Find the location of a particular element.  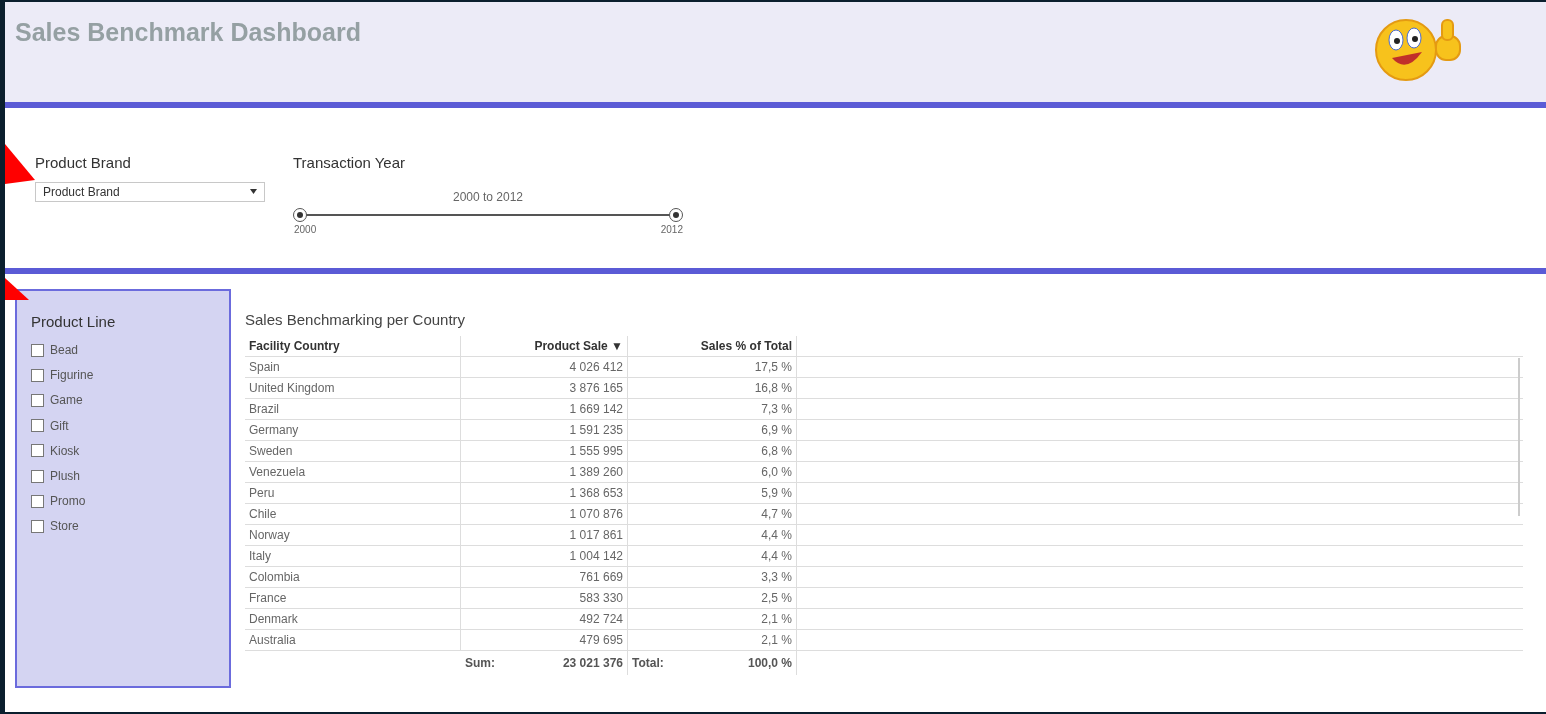

table-cell-text: Peru is located at coordinates (262, 493).